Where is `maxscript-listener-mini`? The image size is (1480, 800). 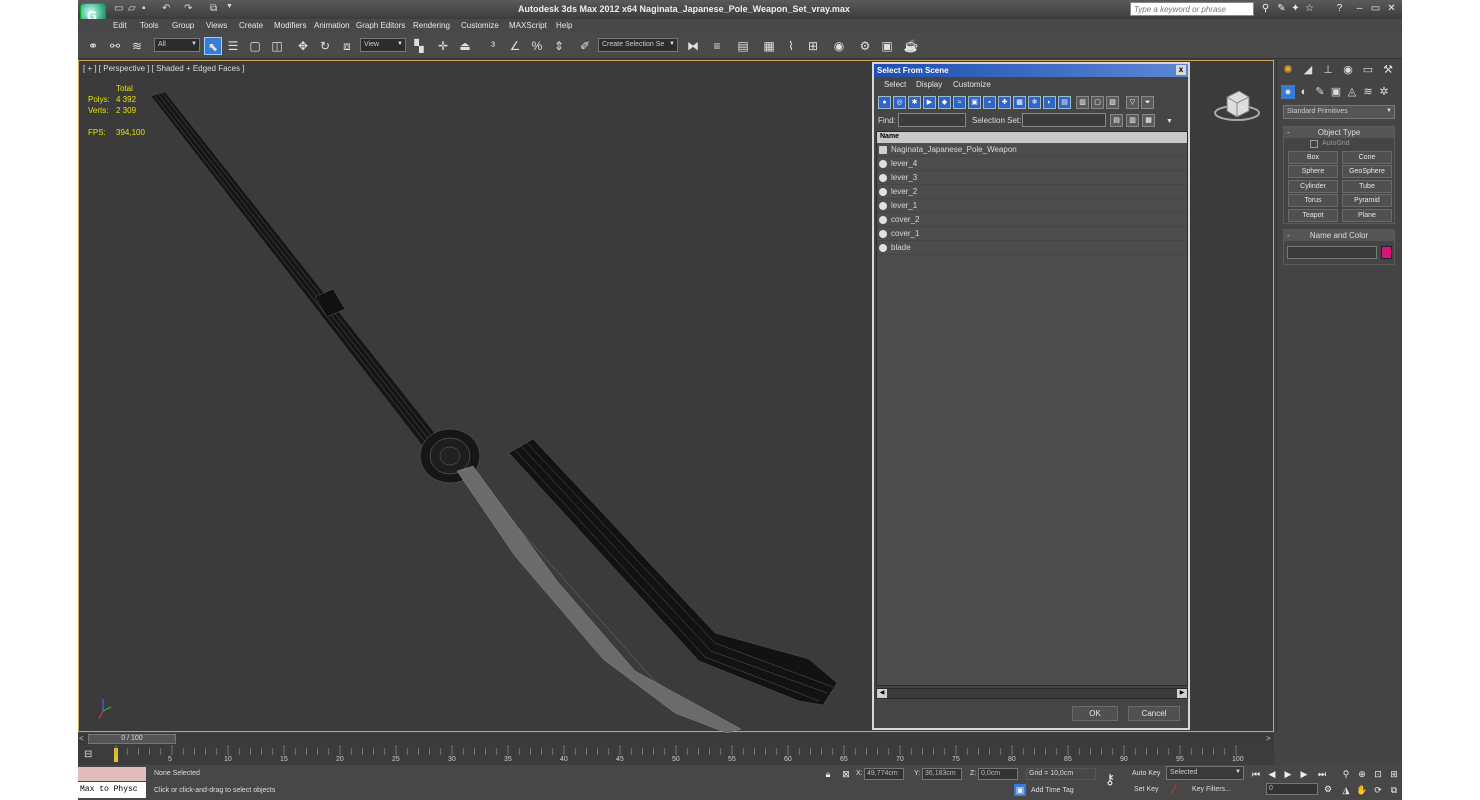
maxscript-listener-mini is located at coordinates (112, 774).